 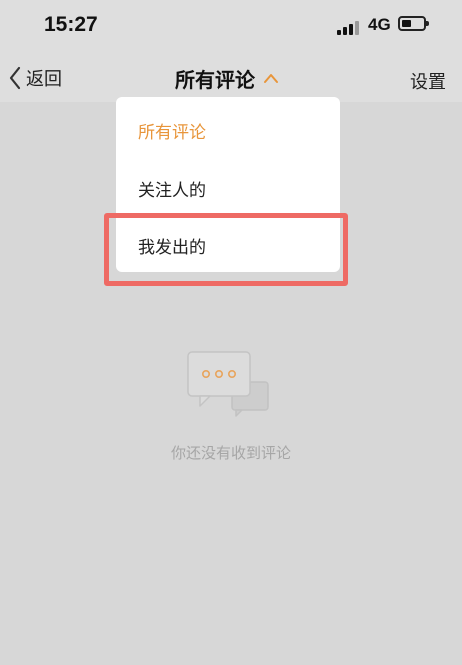 What do you see at coordinates (15, 78) in the screenshot?
I see `chevron-left-icon` at bounding box center [15, 78].